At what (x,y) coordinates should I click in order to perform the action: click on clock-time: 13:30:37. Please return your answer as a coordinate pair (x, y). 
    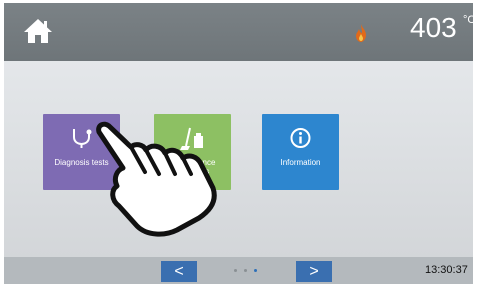
    Looking at the image, I should click on (446, 270).